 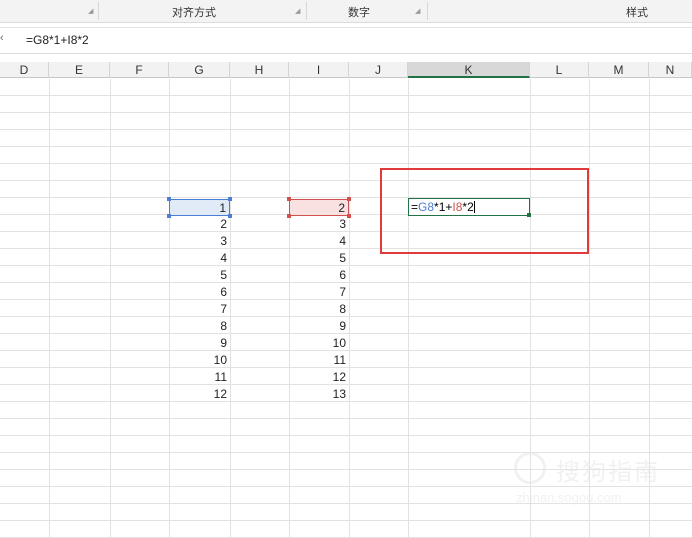 I want to click on cell-g13: 6, so click(x=199, y=292).